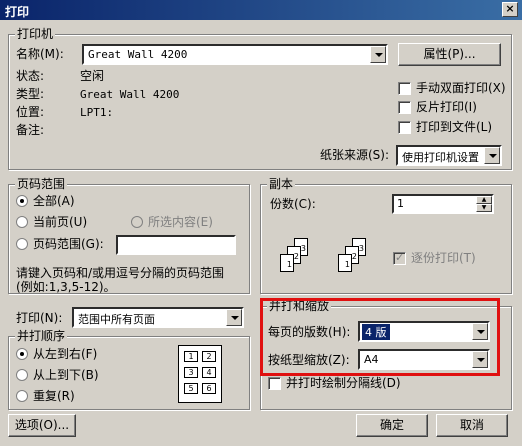  What do you see at coordinates (39, 318) in the screenshot?
I see `print-what-label: 打印(N):` at bounding box center [39, 318].